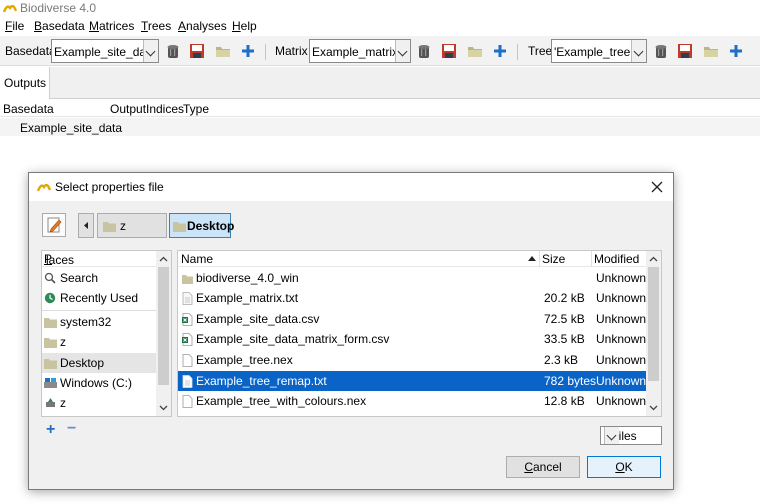 Image resolution: width=760 pixels, height=504 pixels. Describe the element at coordinates (380, 8) in the screenshot. I see `title-bar: Biodiverse 4.0` at that location.